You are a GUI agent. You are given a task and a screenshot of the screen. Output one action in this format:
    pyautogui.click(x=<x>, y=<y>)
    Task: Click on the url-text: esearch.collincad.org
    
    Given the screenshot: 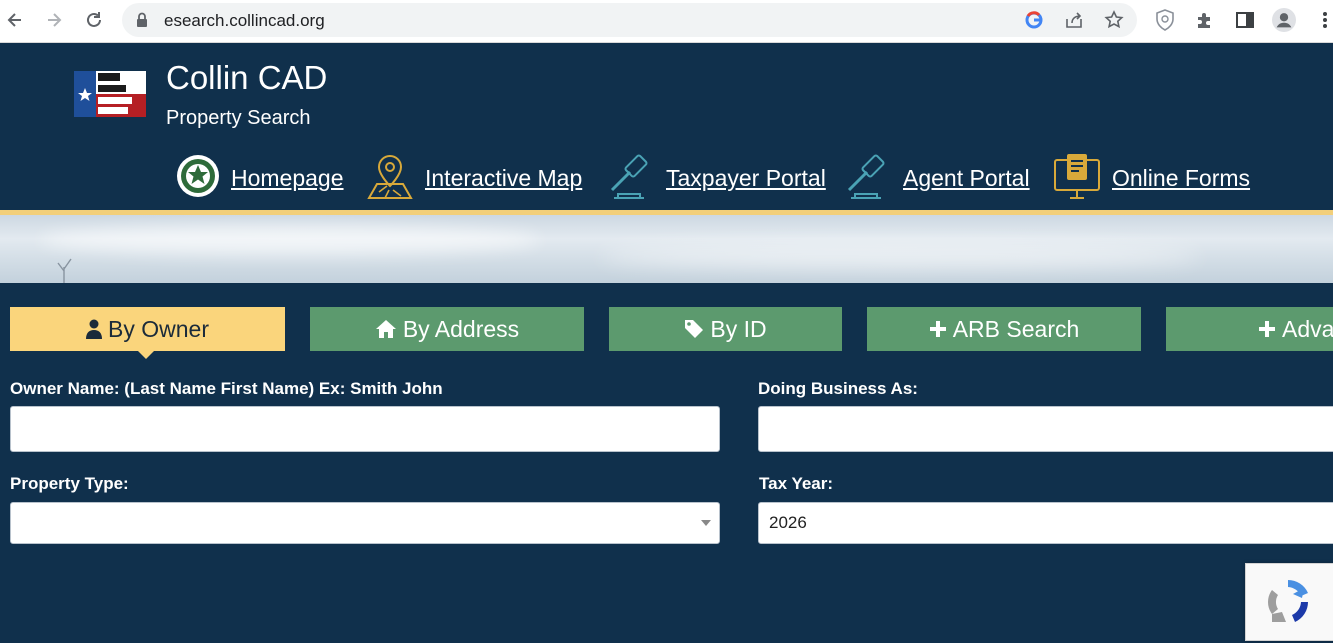 What is the action you would take?
    pyautogui.click(x=244, y=20)
    